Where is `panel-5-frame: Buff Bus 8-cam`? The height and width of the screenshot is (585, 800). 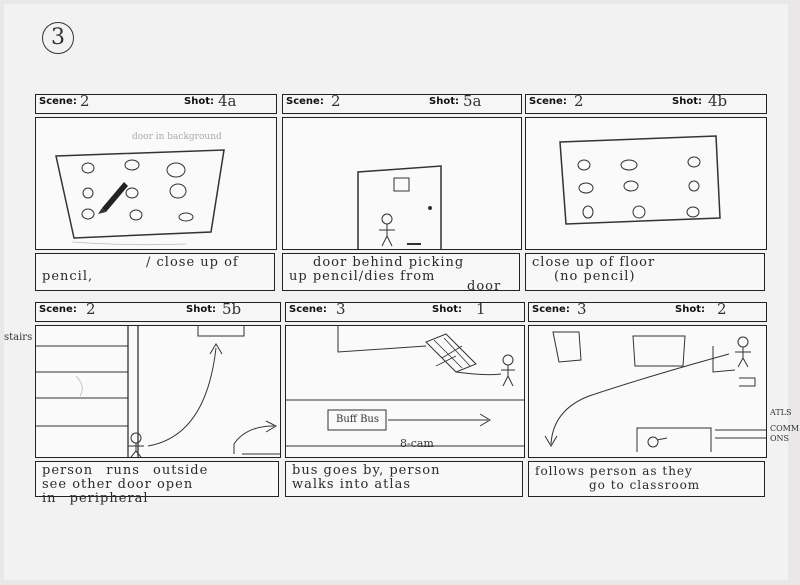
panel-5-frame: Buff Bus 8-cam is located at coordinates (405, 391).